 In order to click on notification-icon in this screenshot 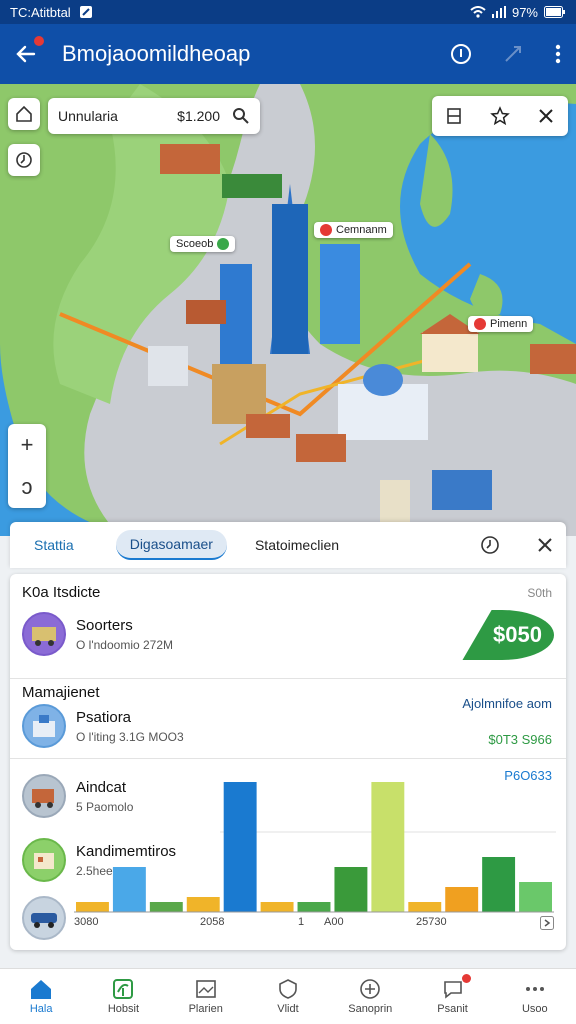, I will do `click(86, 12)`.